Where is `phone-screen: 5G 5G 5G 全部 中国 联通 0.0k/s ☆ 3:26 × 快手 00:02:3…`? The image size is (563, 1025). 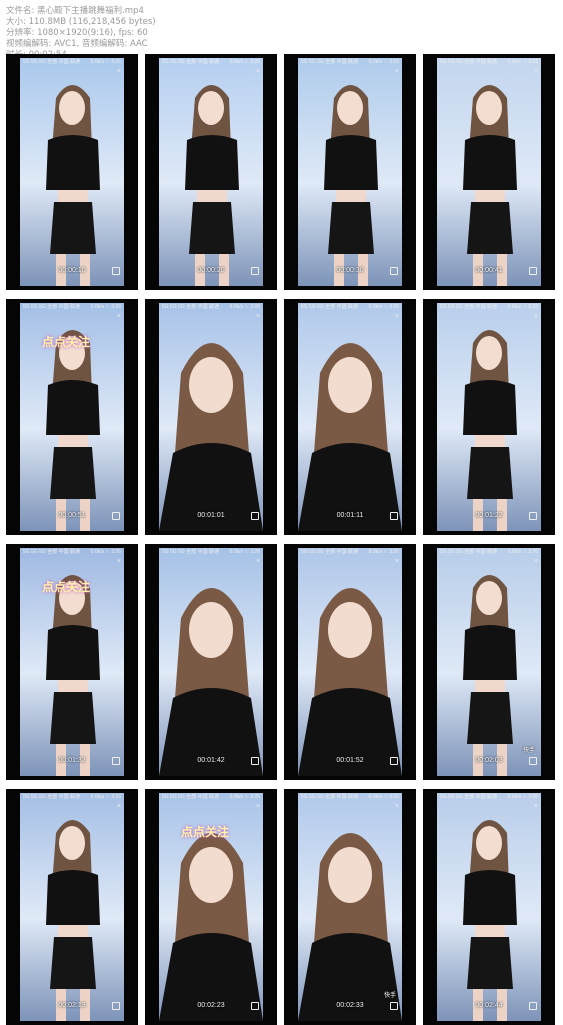 phone-screen: 5G 5G 5G 全部 中国 联通 0.0k/s ☆ 3:26 × 快手 00:02:3… is located at coordinates (350, 907).